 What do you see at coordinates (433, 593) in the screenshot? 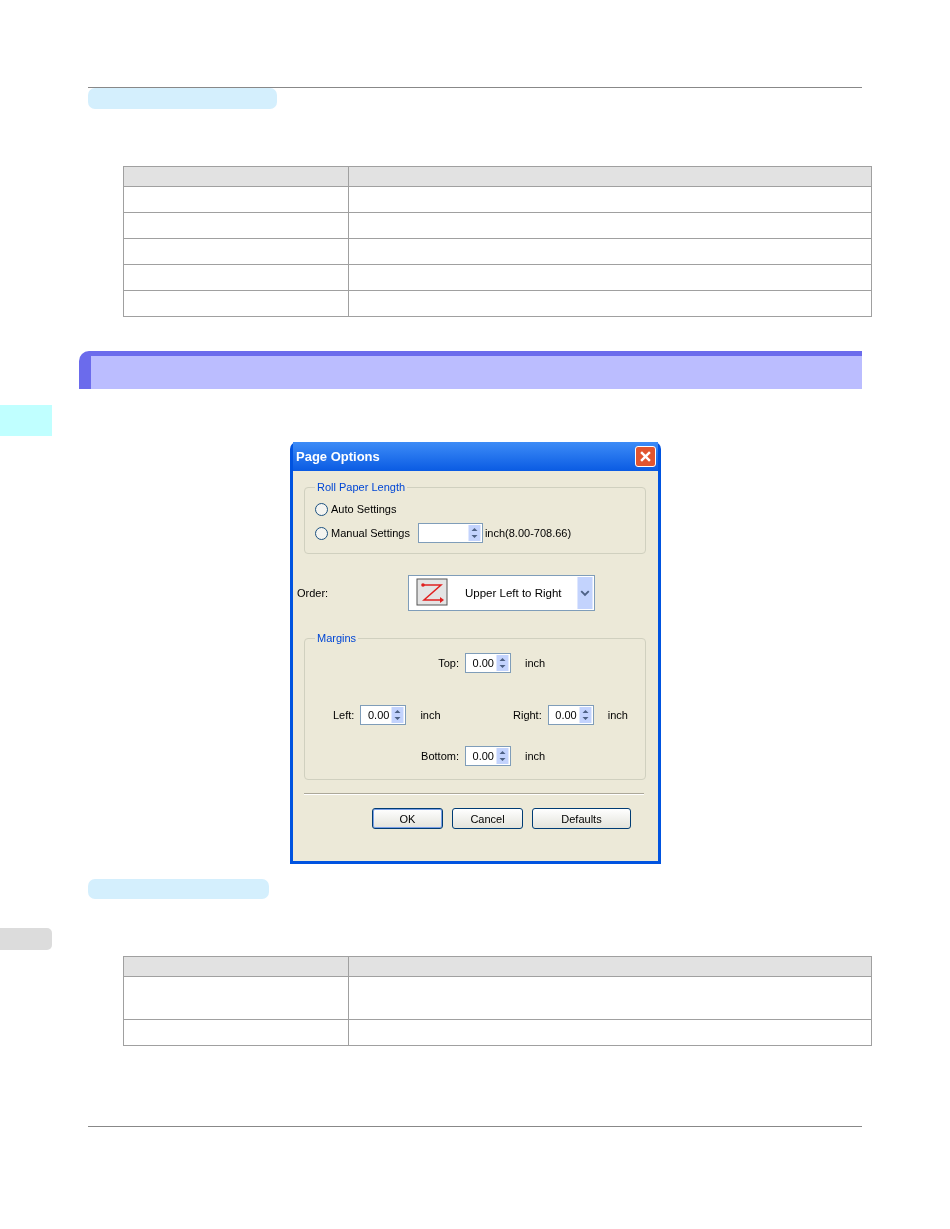
I see `z-order-icon` at bounding box center [433, 593].